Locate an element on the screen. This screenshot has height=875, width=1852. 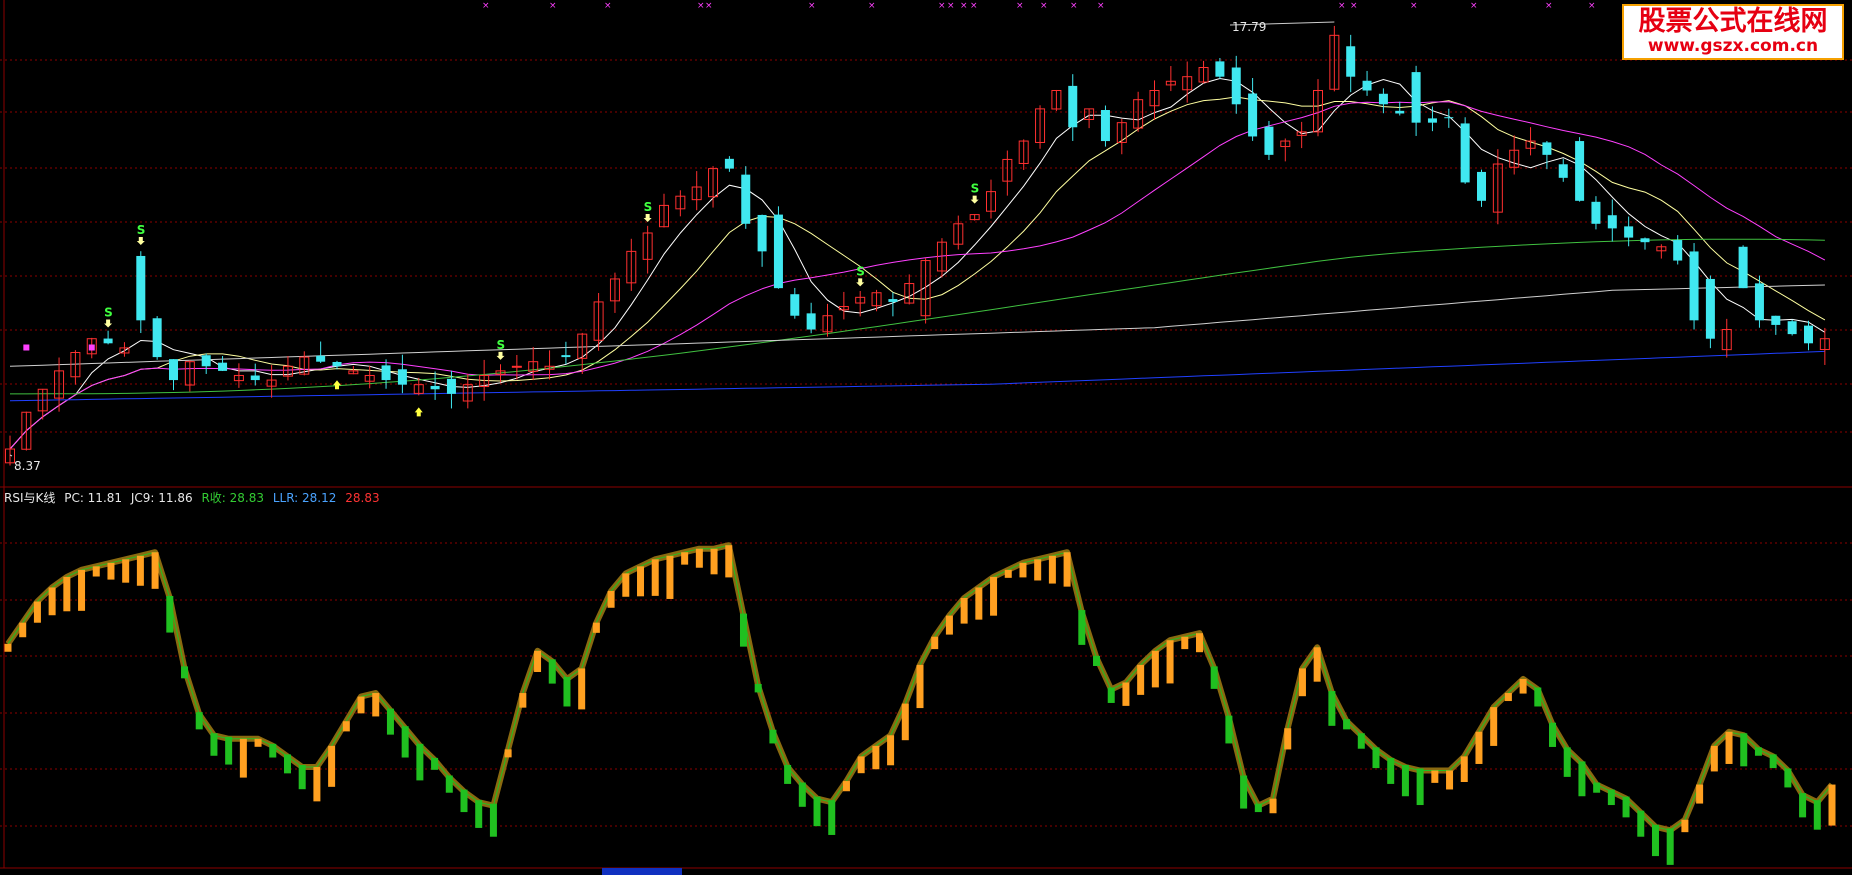
indicator-title: RSI与K线 is located at coordinates (30, 498).